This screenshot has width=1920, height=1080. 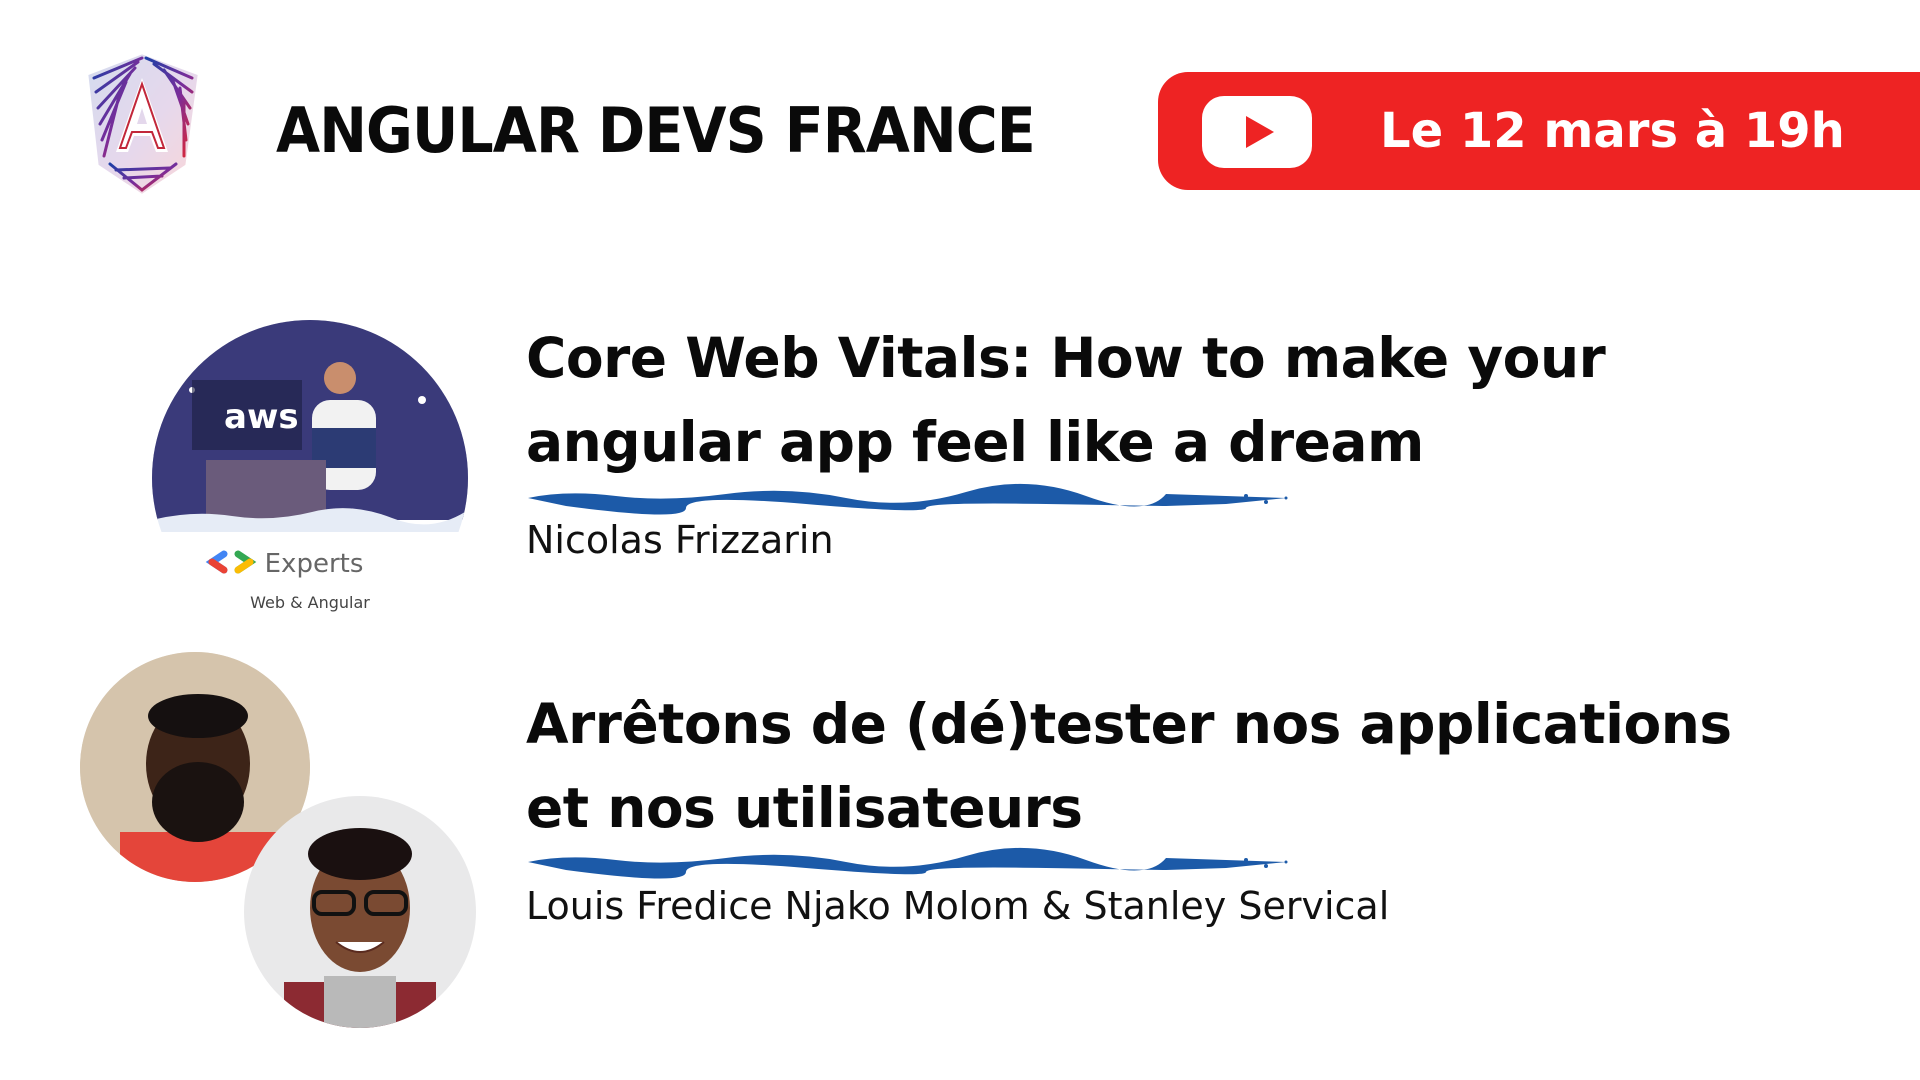 What do you see at coordinates (360, 912) in the screenshot?
I see `speaker-photo-stanley` at bounding box center [360, 912].